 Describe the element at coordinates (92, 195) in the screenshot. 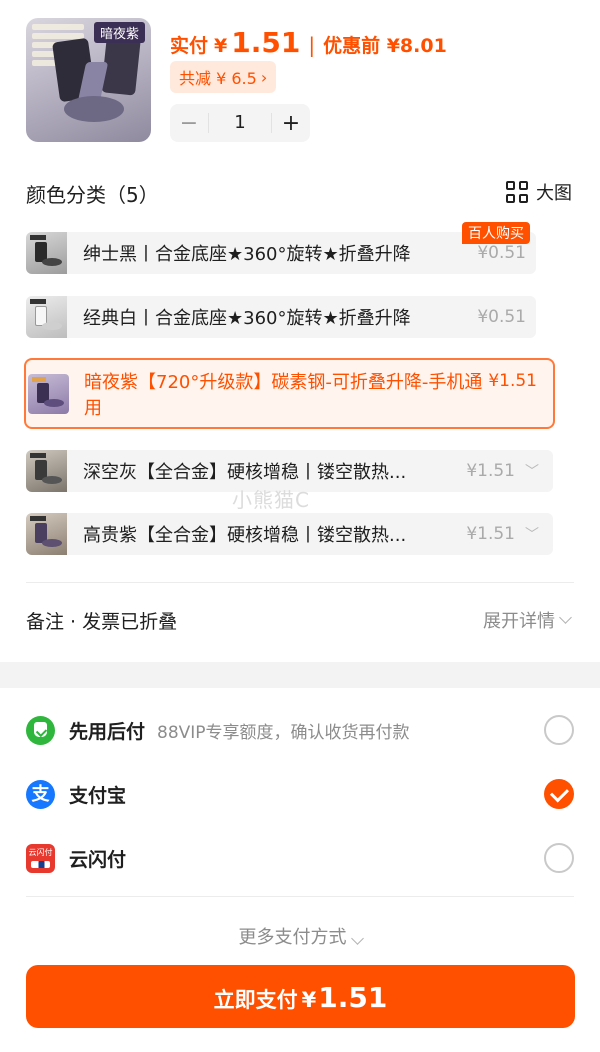

I see `variants-title: 颜色分类（5）` at that location.